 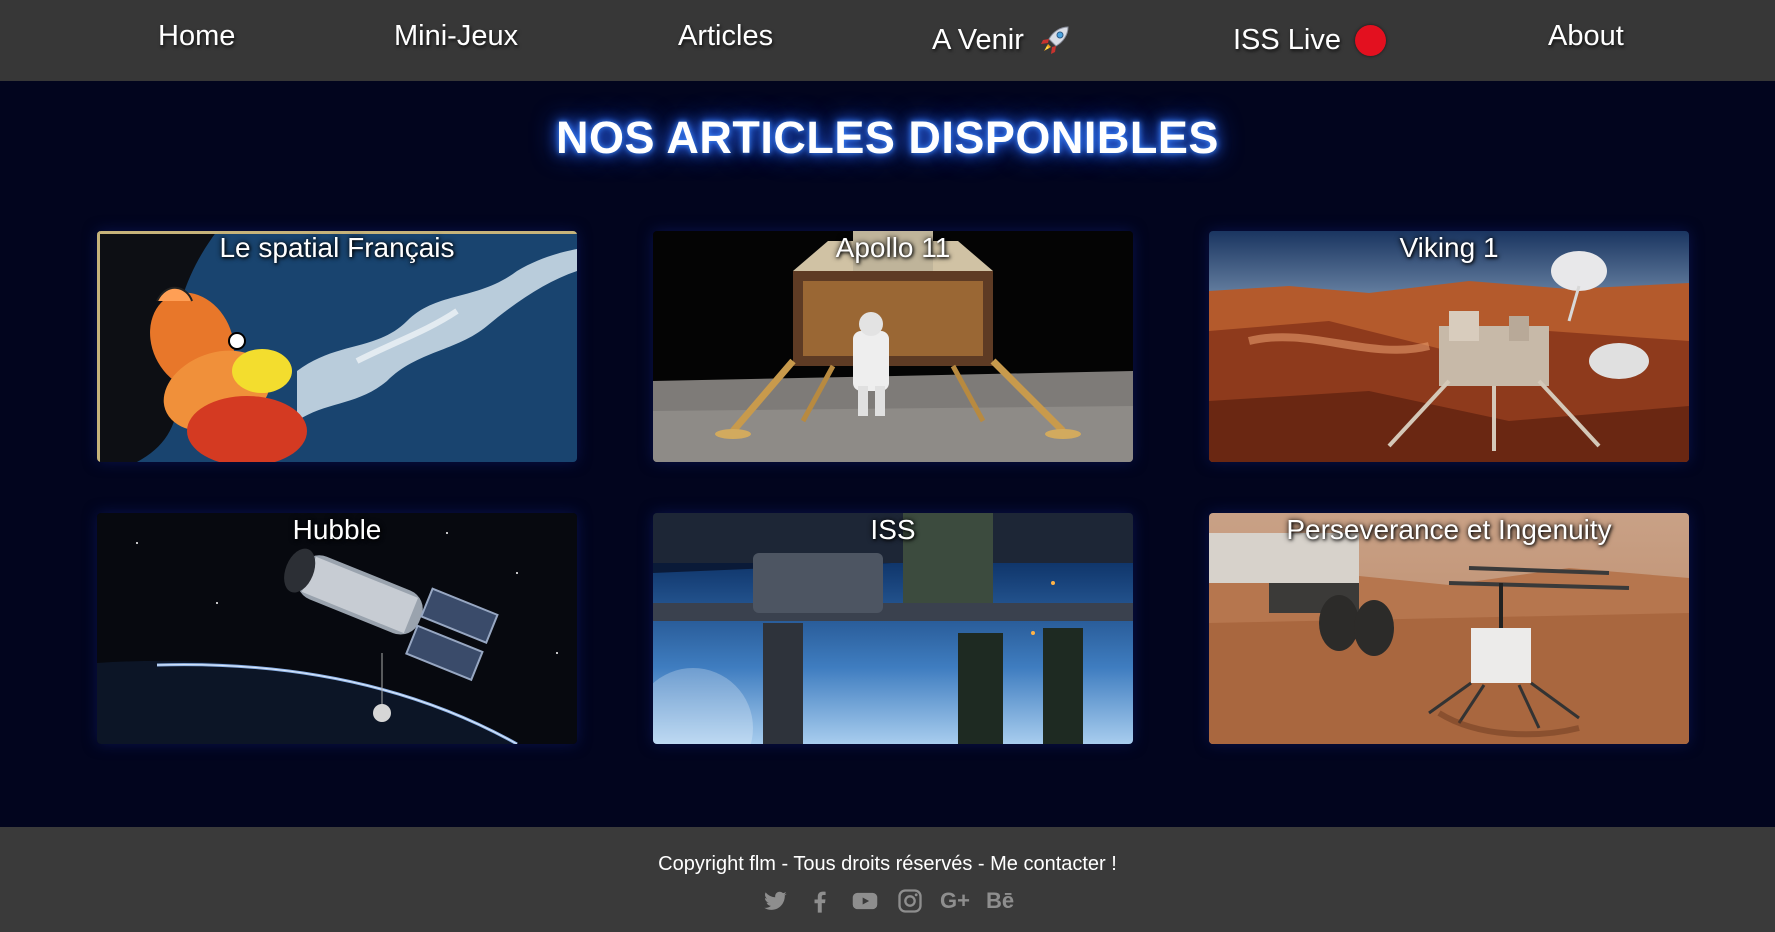 I want to click on behance-label: Bē, so click(x=1000, y=900).